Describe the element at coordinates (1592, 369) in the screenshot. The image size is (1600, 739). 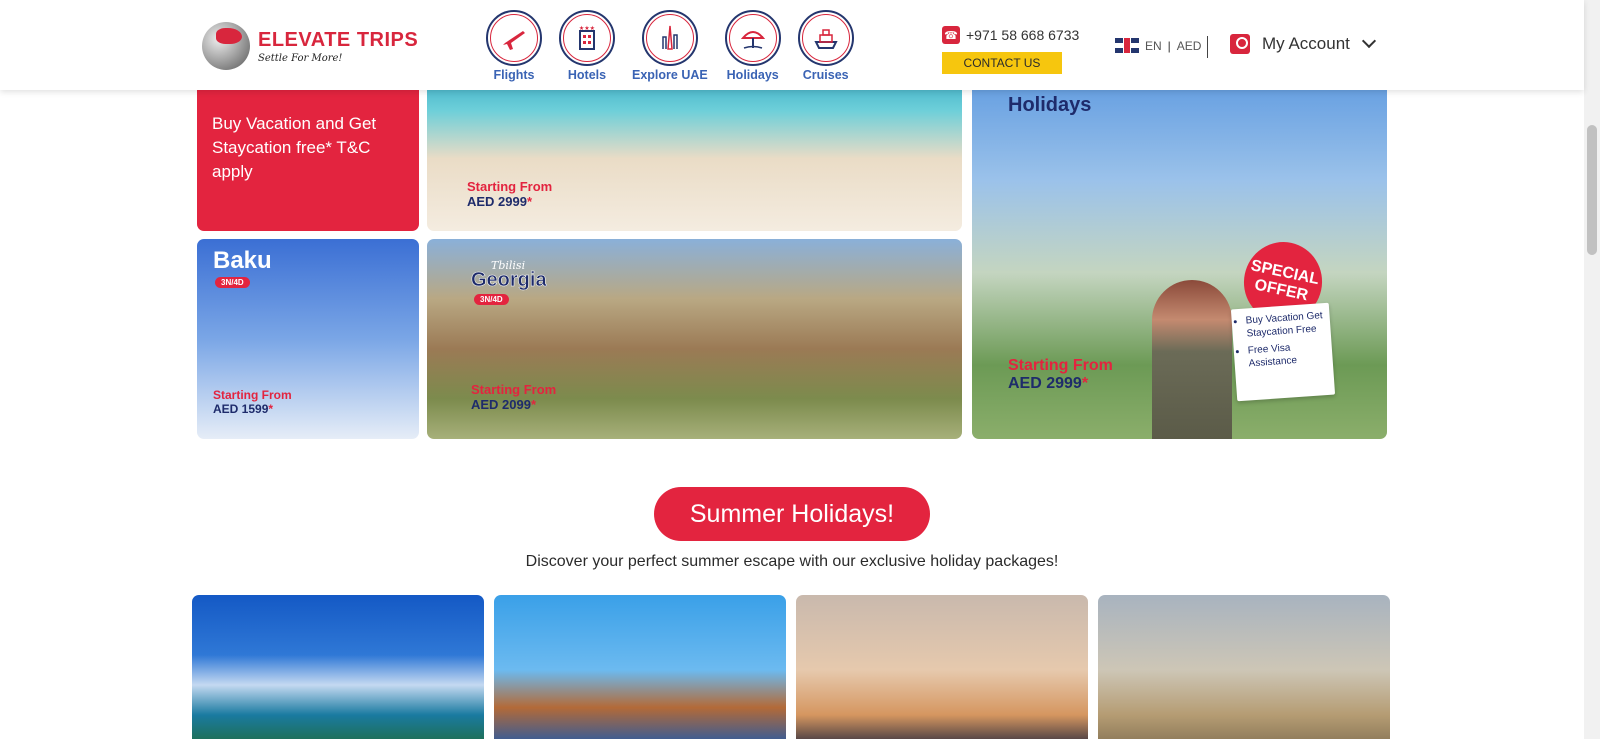
I see `page-scrollbar` at that location.